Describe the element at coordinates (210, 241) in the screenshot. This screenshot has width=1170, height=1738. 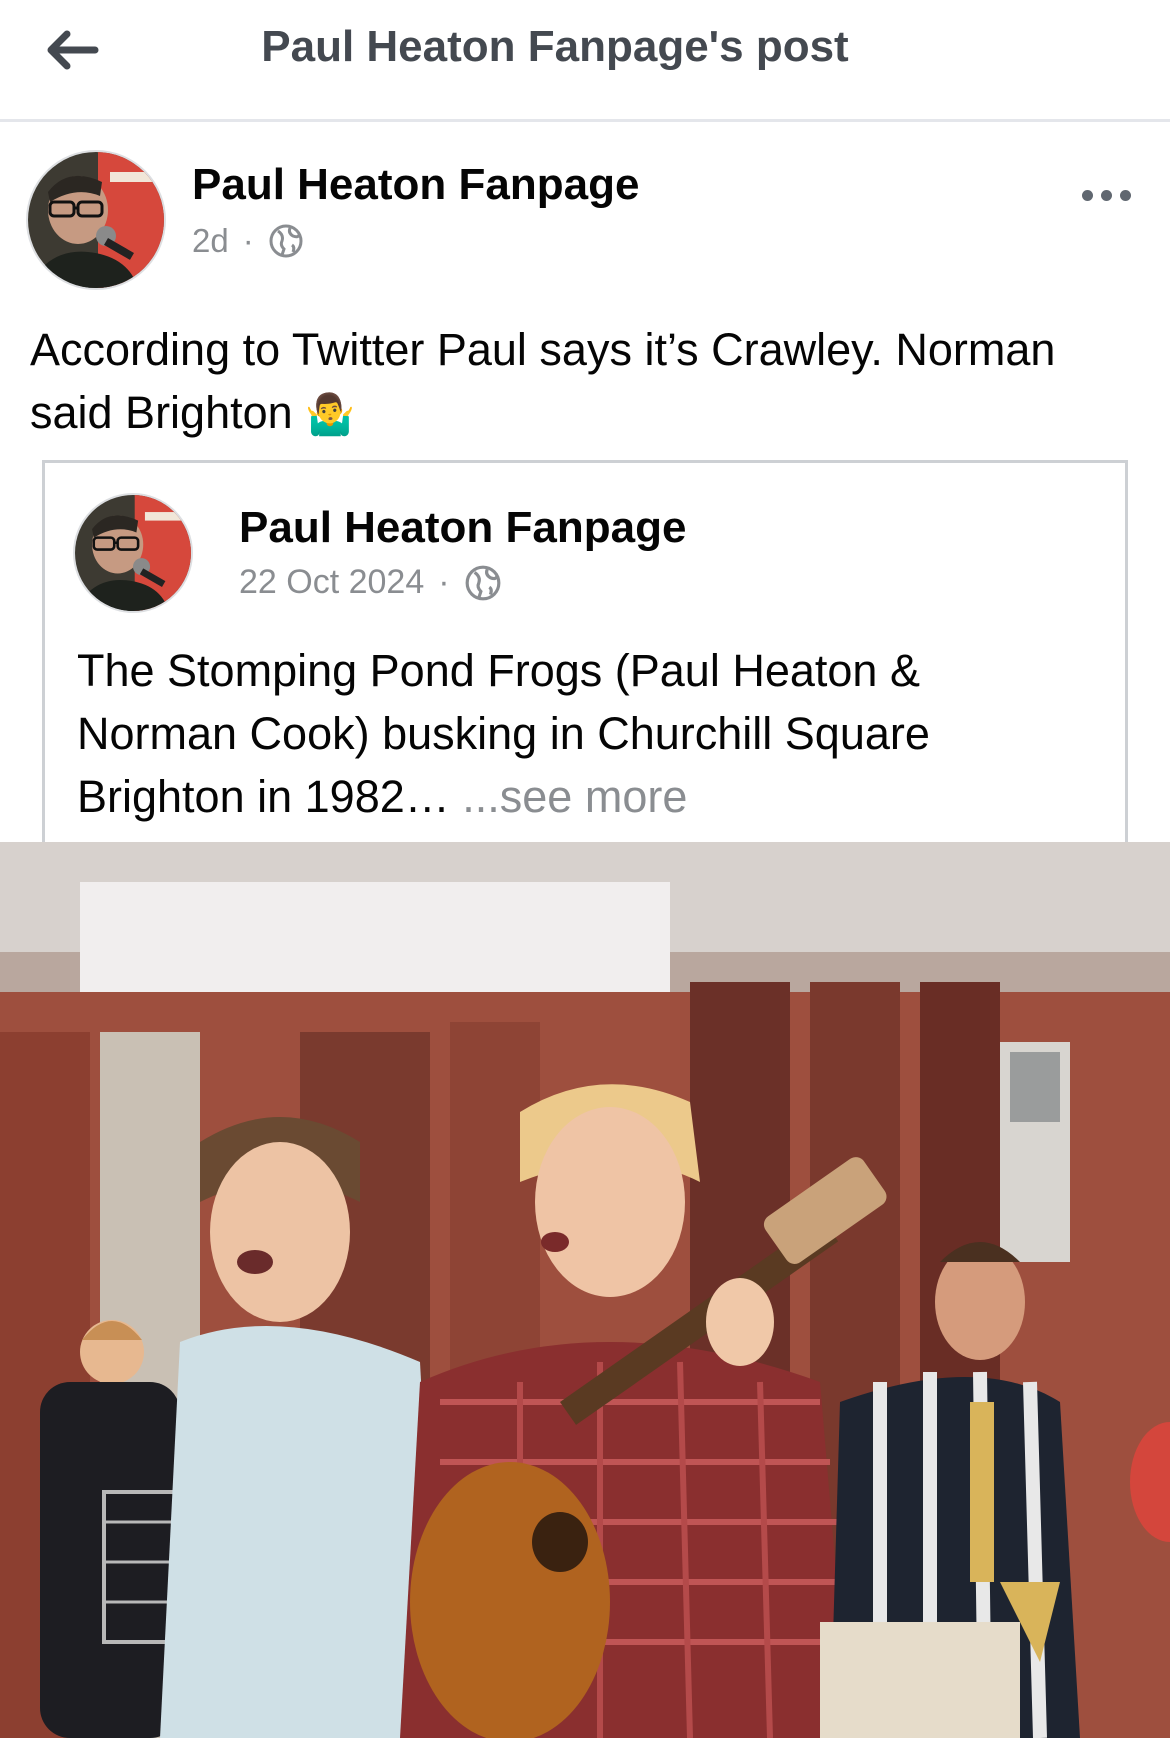
I see `post-time: 2d` at that location.